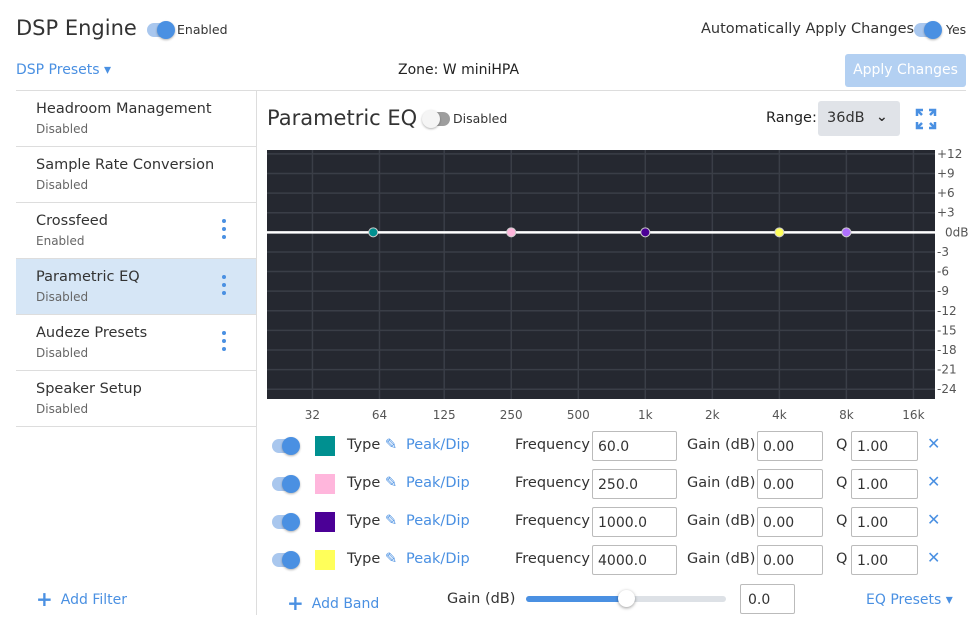  I want to click on plus-icon: +, so click(44, 599).